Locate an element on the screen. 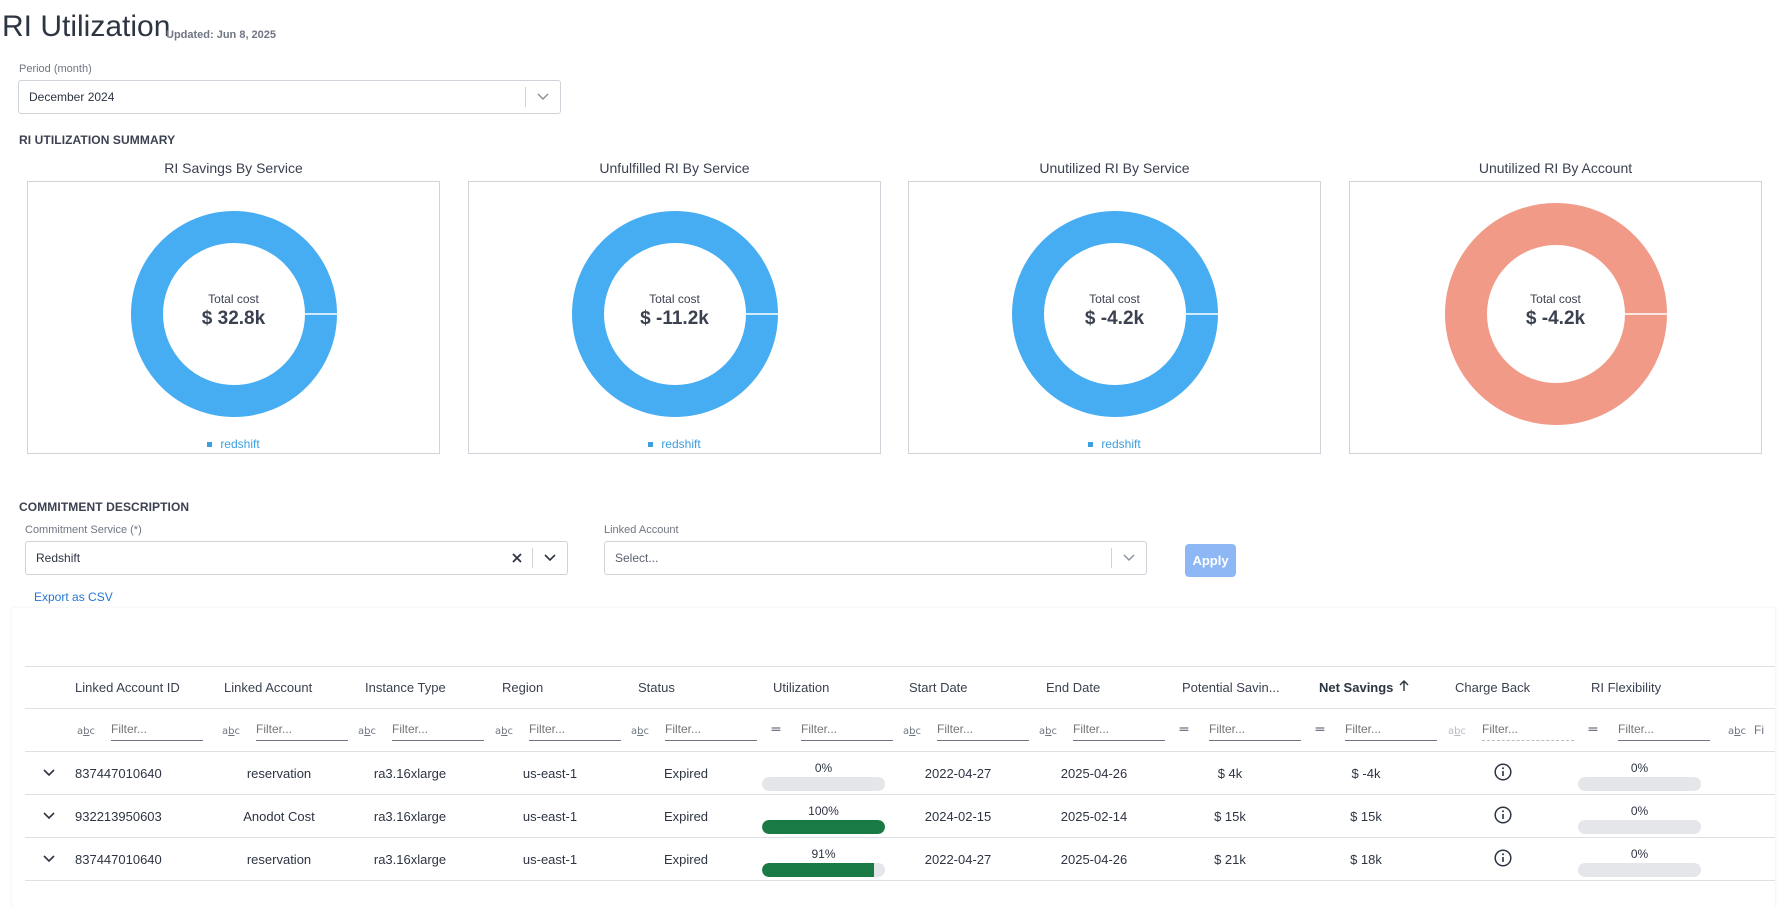  clear-icon is located at coordinates (517, 558).